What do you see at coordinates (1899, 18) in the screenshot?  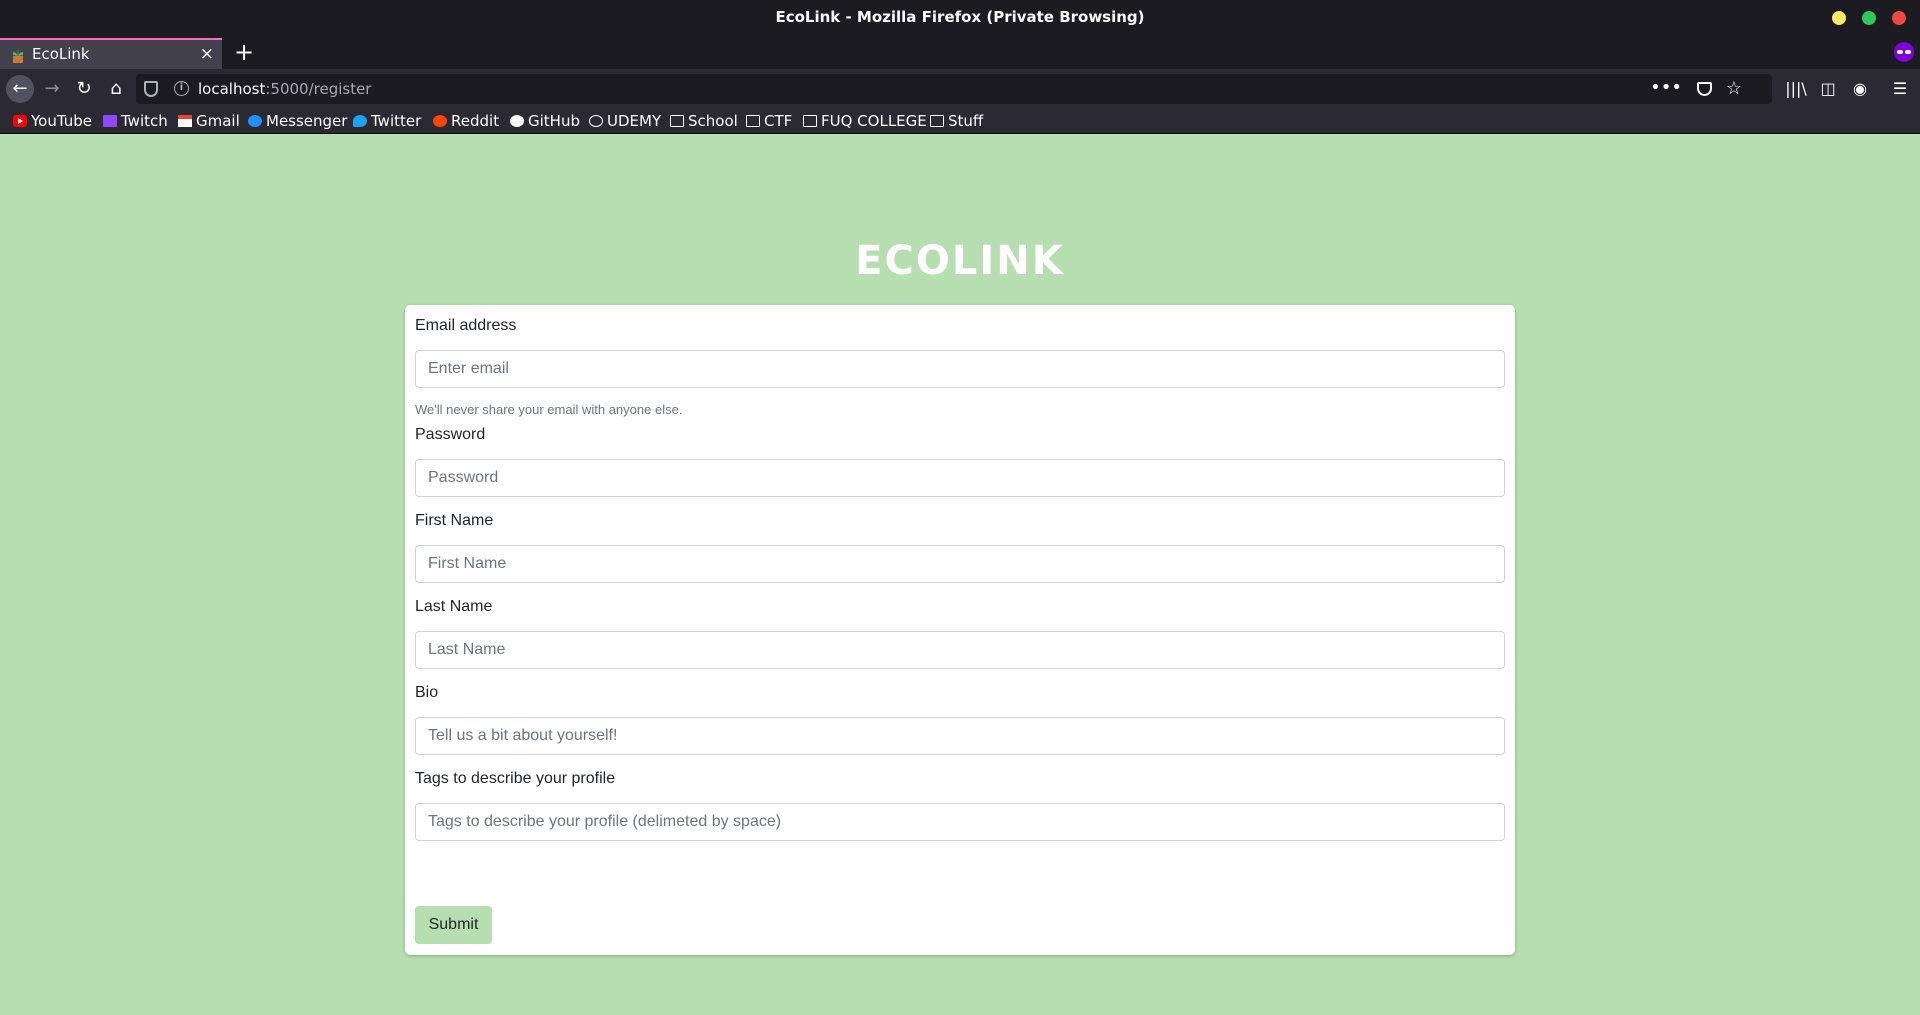 I see `close-window-button` at bounding box center [1899, 18].